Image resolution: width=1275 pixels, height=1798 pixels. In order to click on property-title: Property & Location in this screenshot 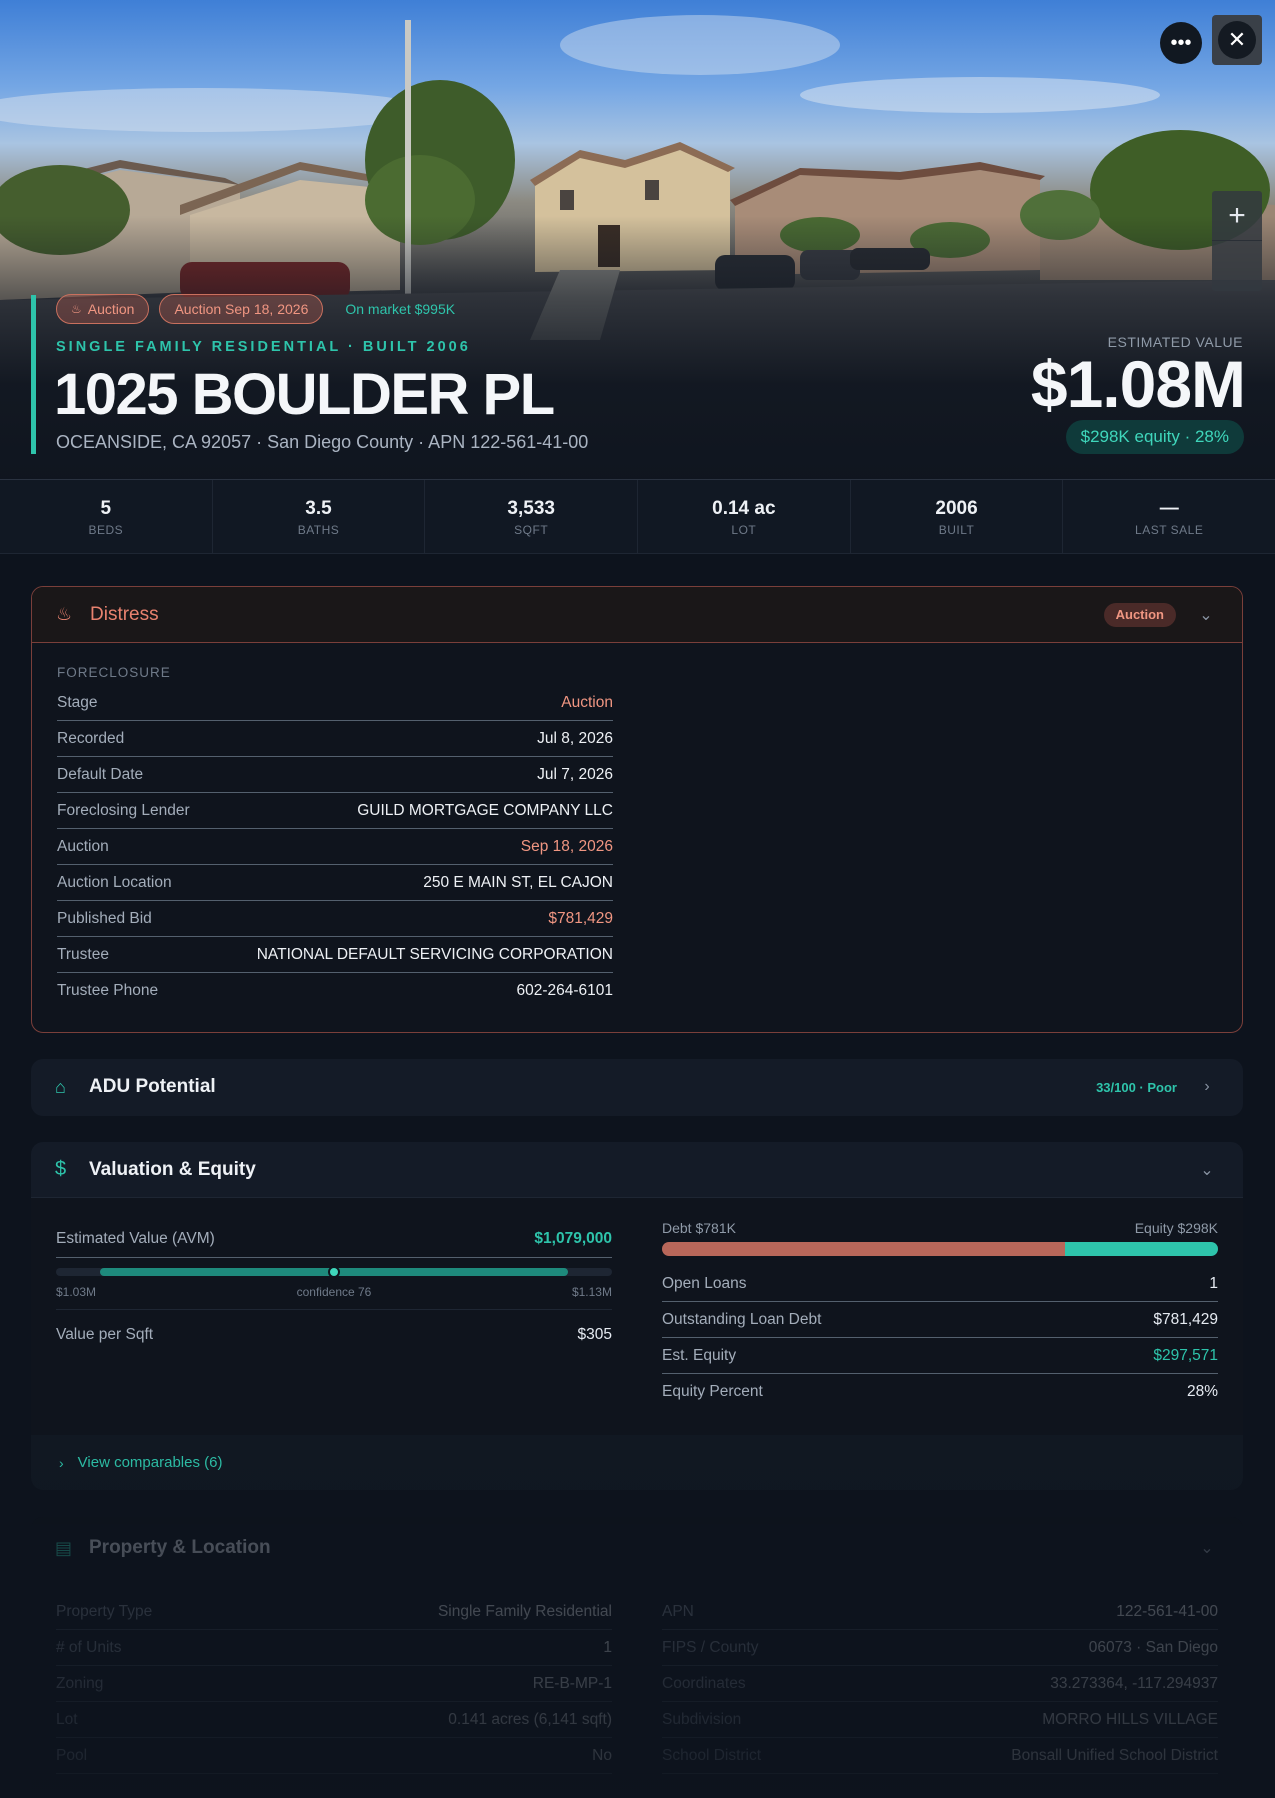, I will do `click(180, 1547)`.